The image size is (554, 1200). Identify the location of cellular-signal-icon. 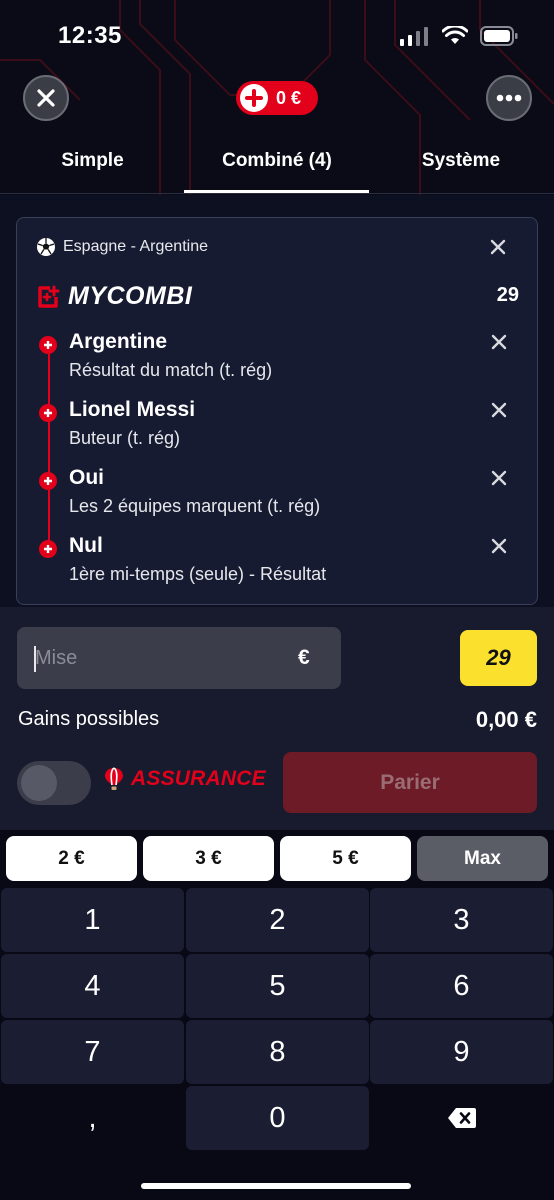
(414, 36).